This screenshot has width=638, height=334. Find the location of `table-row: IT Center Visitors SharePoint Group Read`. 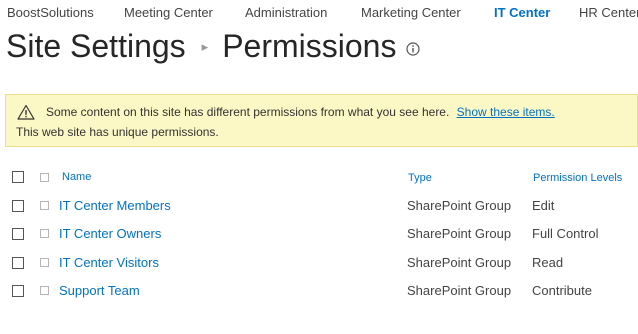

table-row: IT Center Visitors SharePoint Group Read is located at coordinates (319, 263).